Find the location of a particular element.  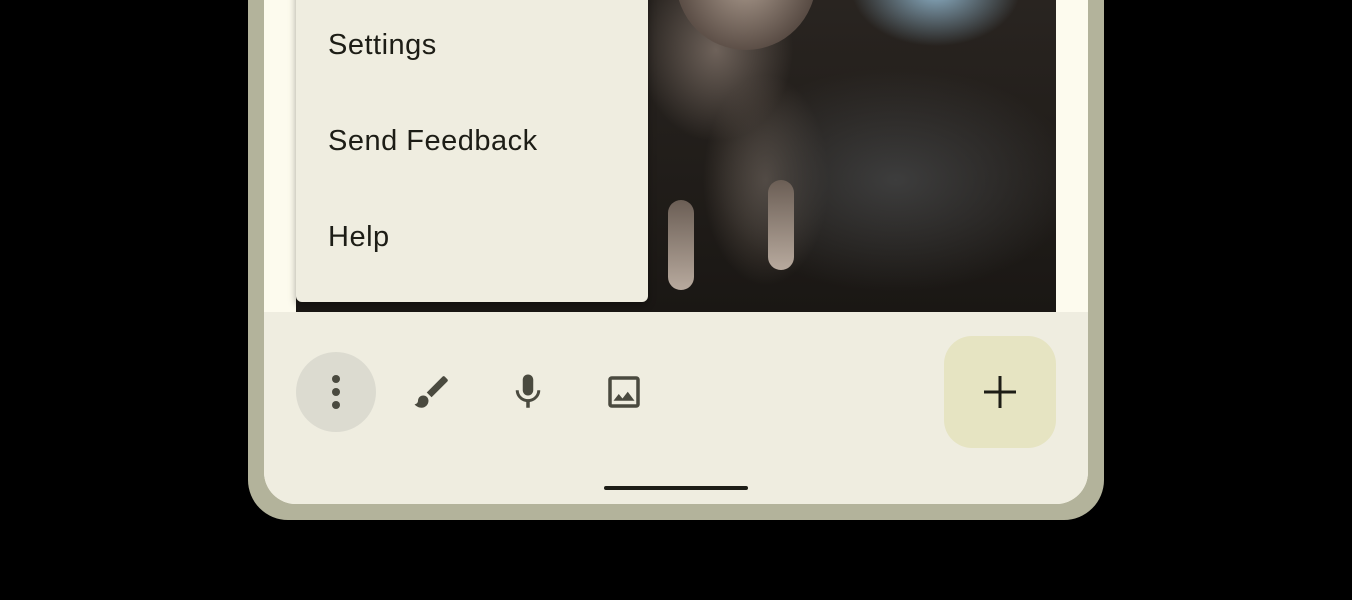

add-image-button is located at coordinates (624, 392).